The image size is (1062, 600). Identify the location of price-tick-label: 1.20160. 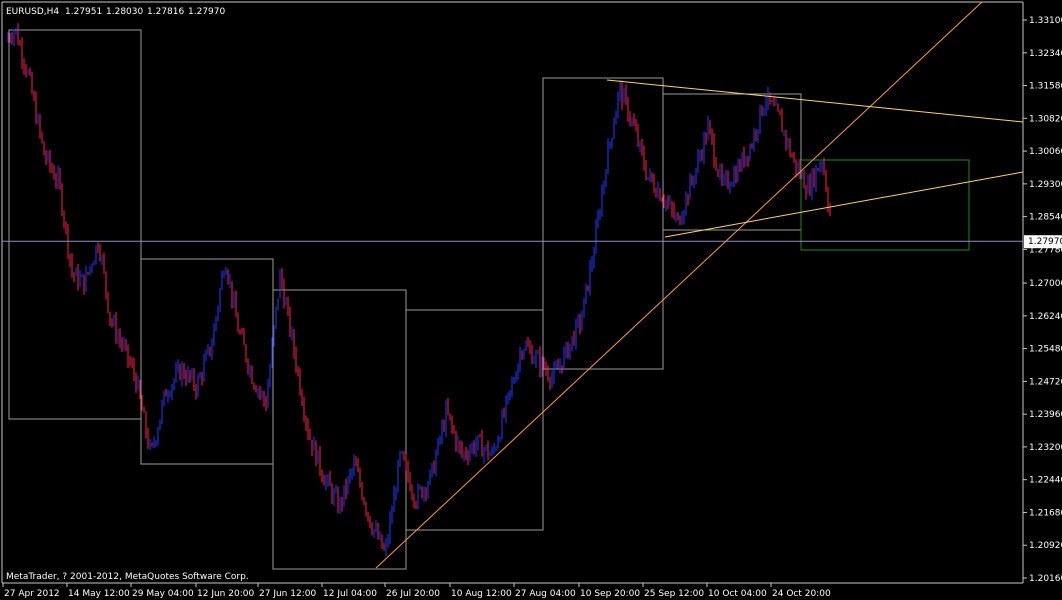
(1045, 579).